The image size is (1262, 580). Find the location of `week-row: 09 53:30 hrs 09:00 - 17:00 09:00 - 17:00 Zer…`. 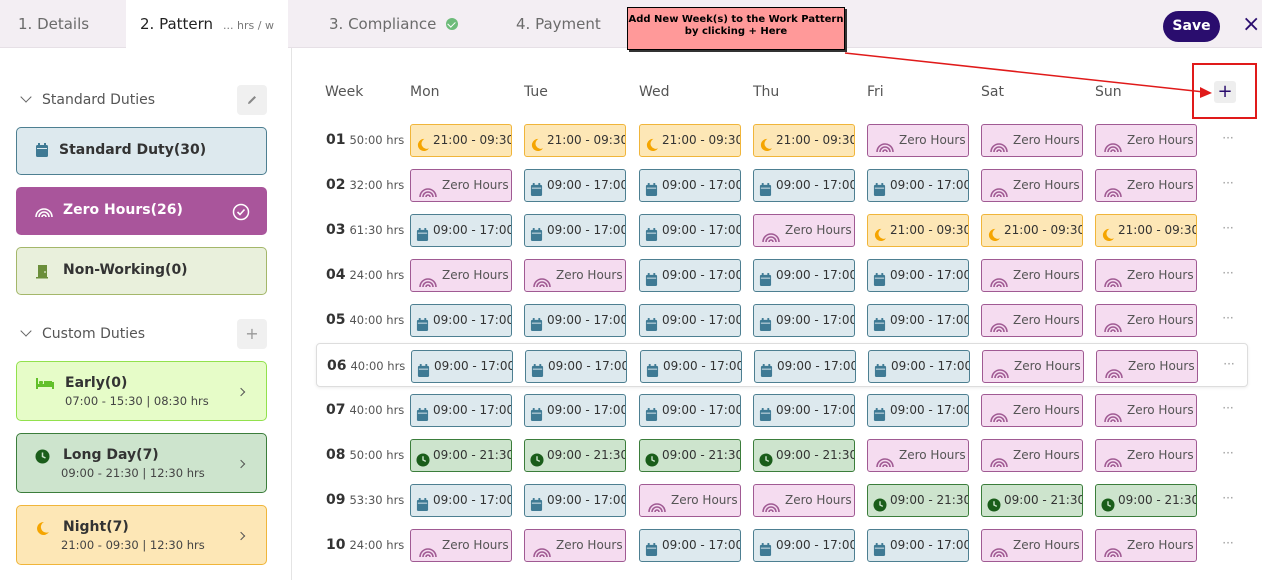

week-row: 09 53:30 hrs 09:00 - 17:00 09:00 - 17:00 Zer… is located at coordinates (782, 500).